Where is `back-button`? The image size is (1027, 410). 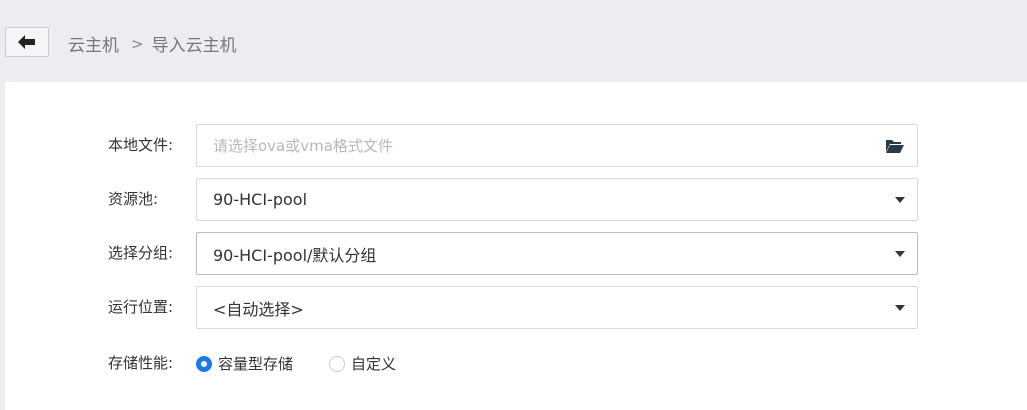
back-button is located at coordinates (27, 42).